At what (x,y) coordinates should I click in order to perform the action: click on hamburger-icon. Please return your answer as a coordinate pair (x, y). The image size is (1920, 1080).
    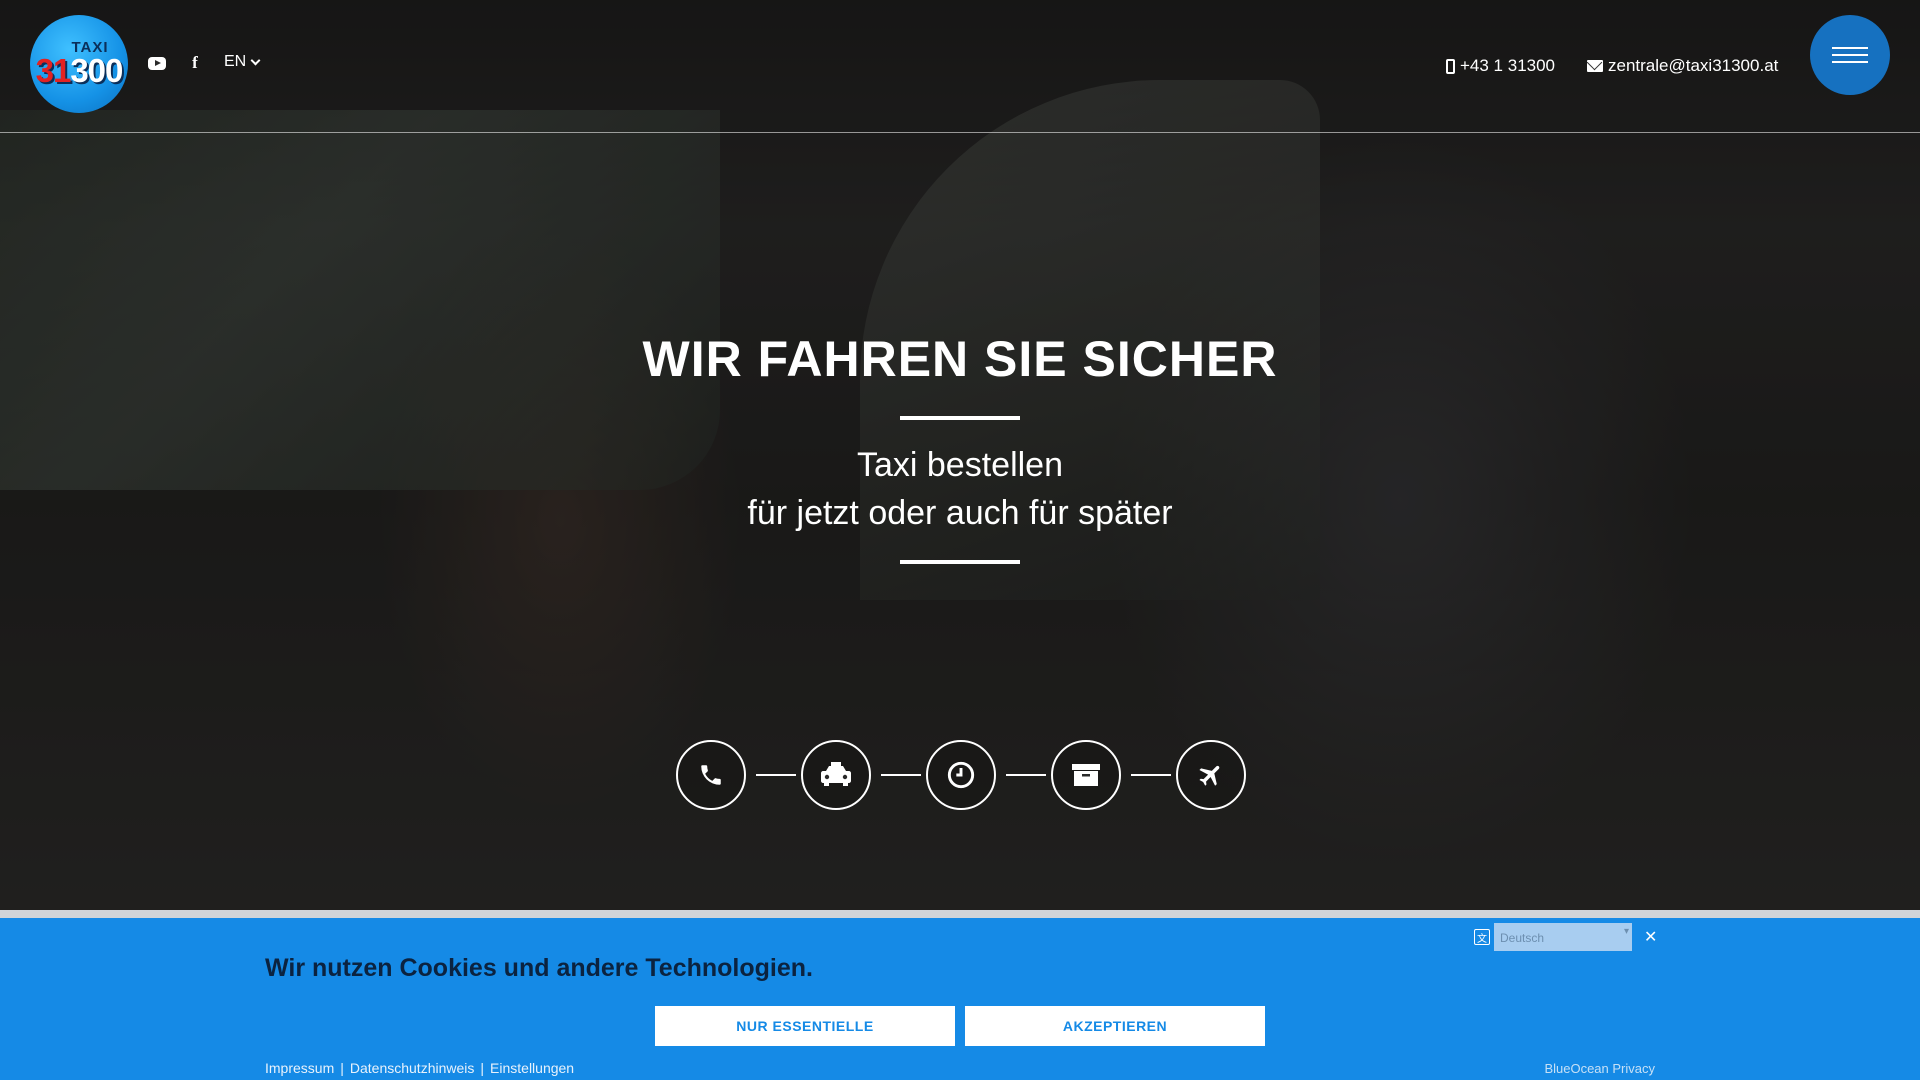
    Looking at the image, I should click on (1850, 48).